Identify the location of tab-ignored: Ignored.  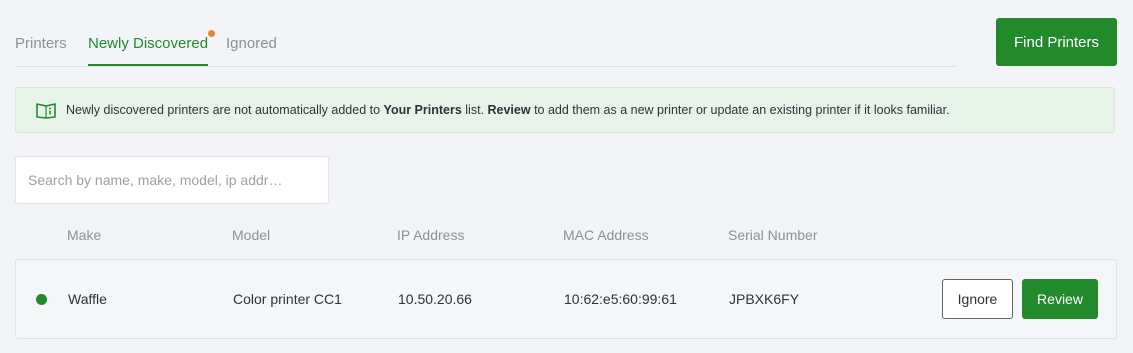
(251, 43).